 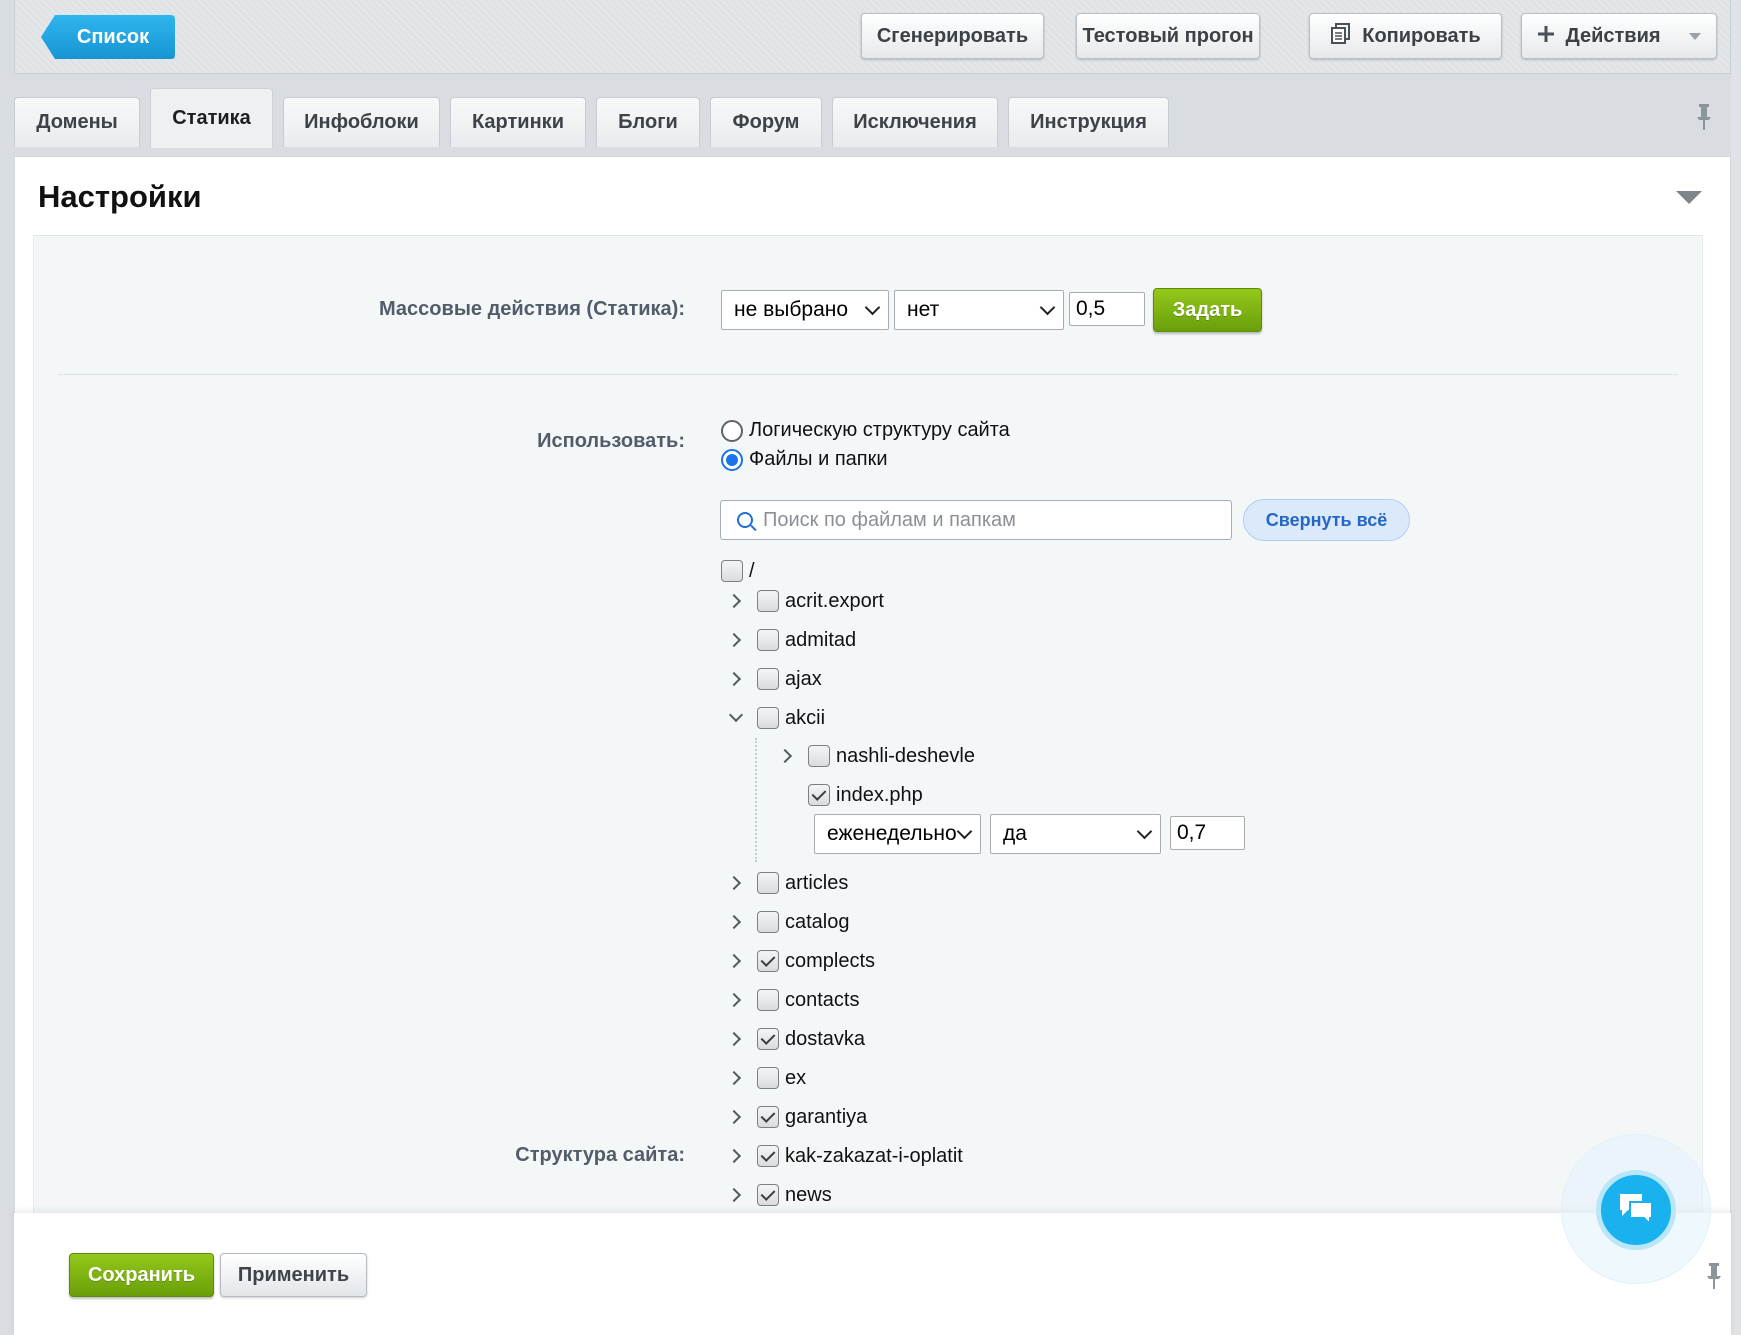 I want to click on tree-item-expanded: akcii, so click(x=774, y=718).